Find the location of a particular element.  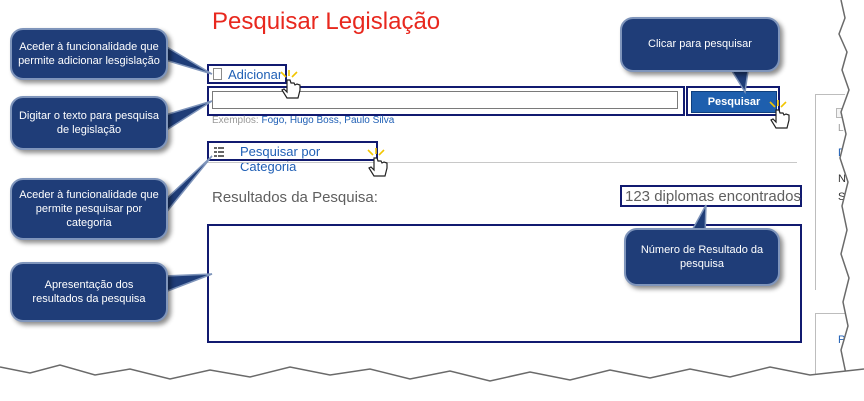

results-label: Resultados da Pesquisa: is located at coordinates (295, 197).